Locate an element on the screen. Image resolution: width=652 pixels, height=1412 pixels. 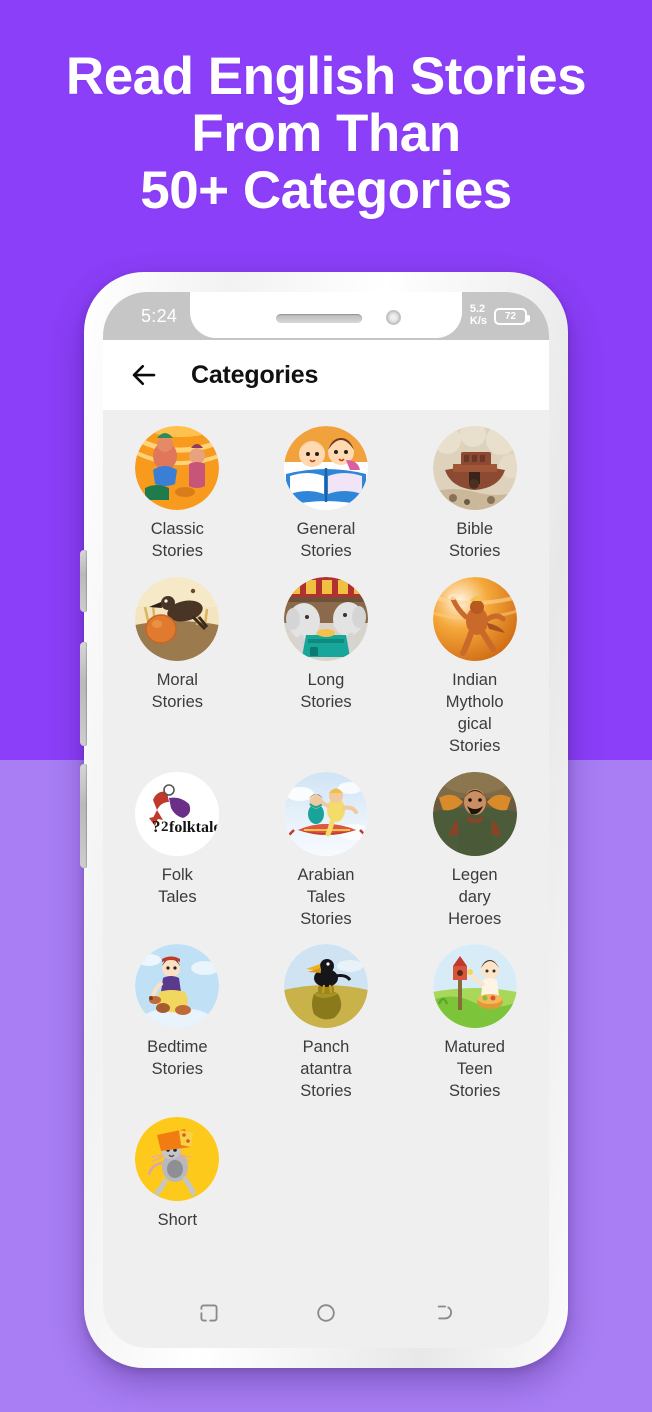
category-item: ? 2 folktale Folk Tales is located at coordinates (177, 850).